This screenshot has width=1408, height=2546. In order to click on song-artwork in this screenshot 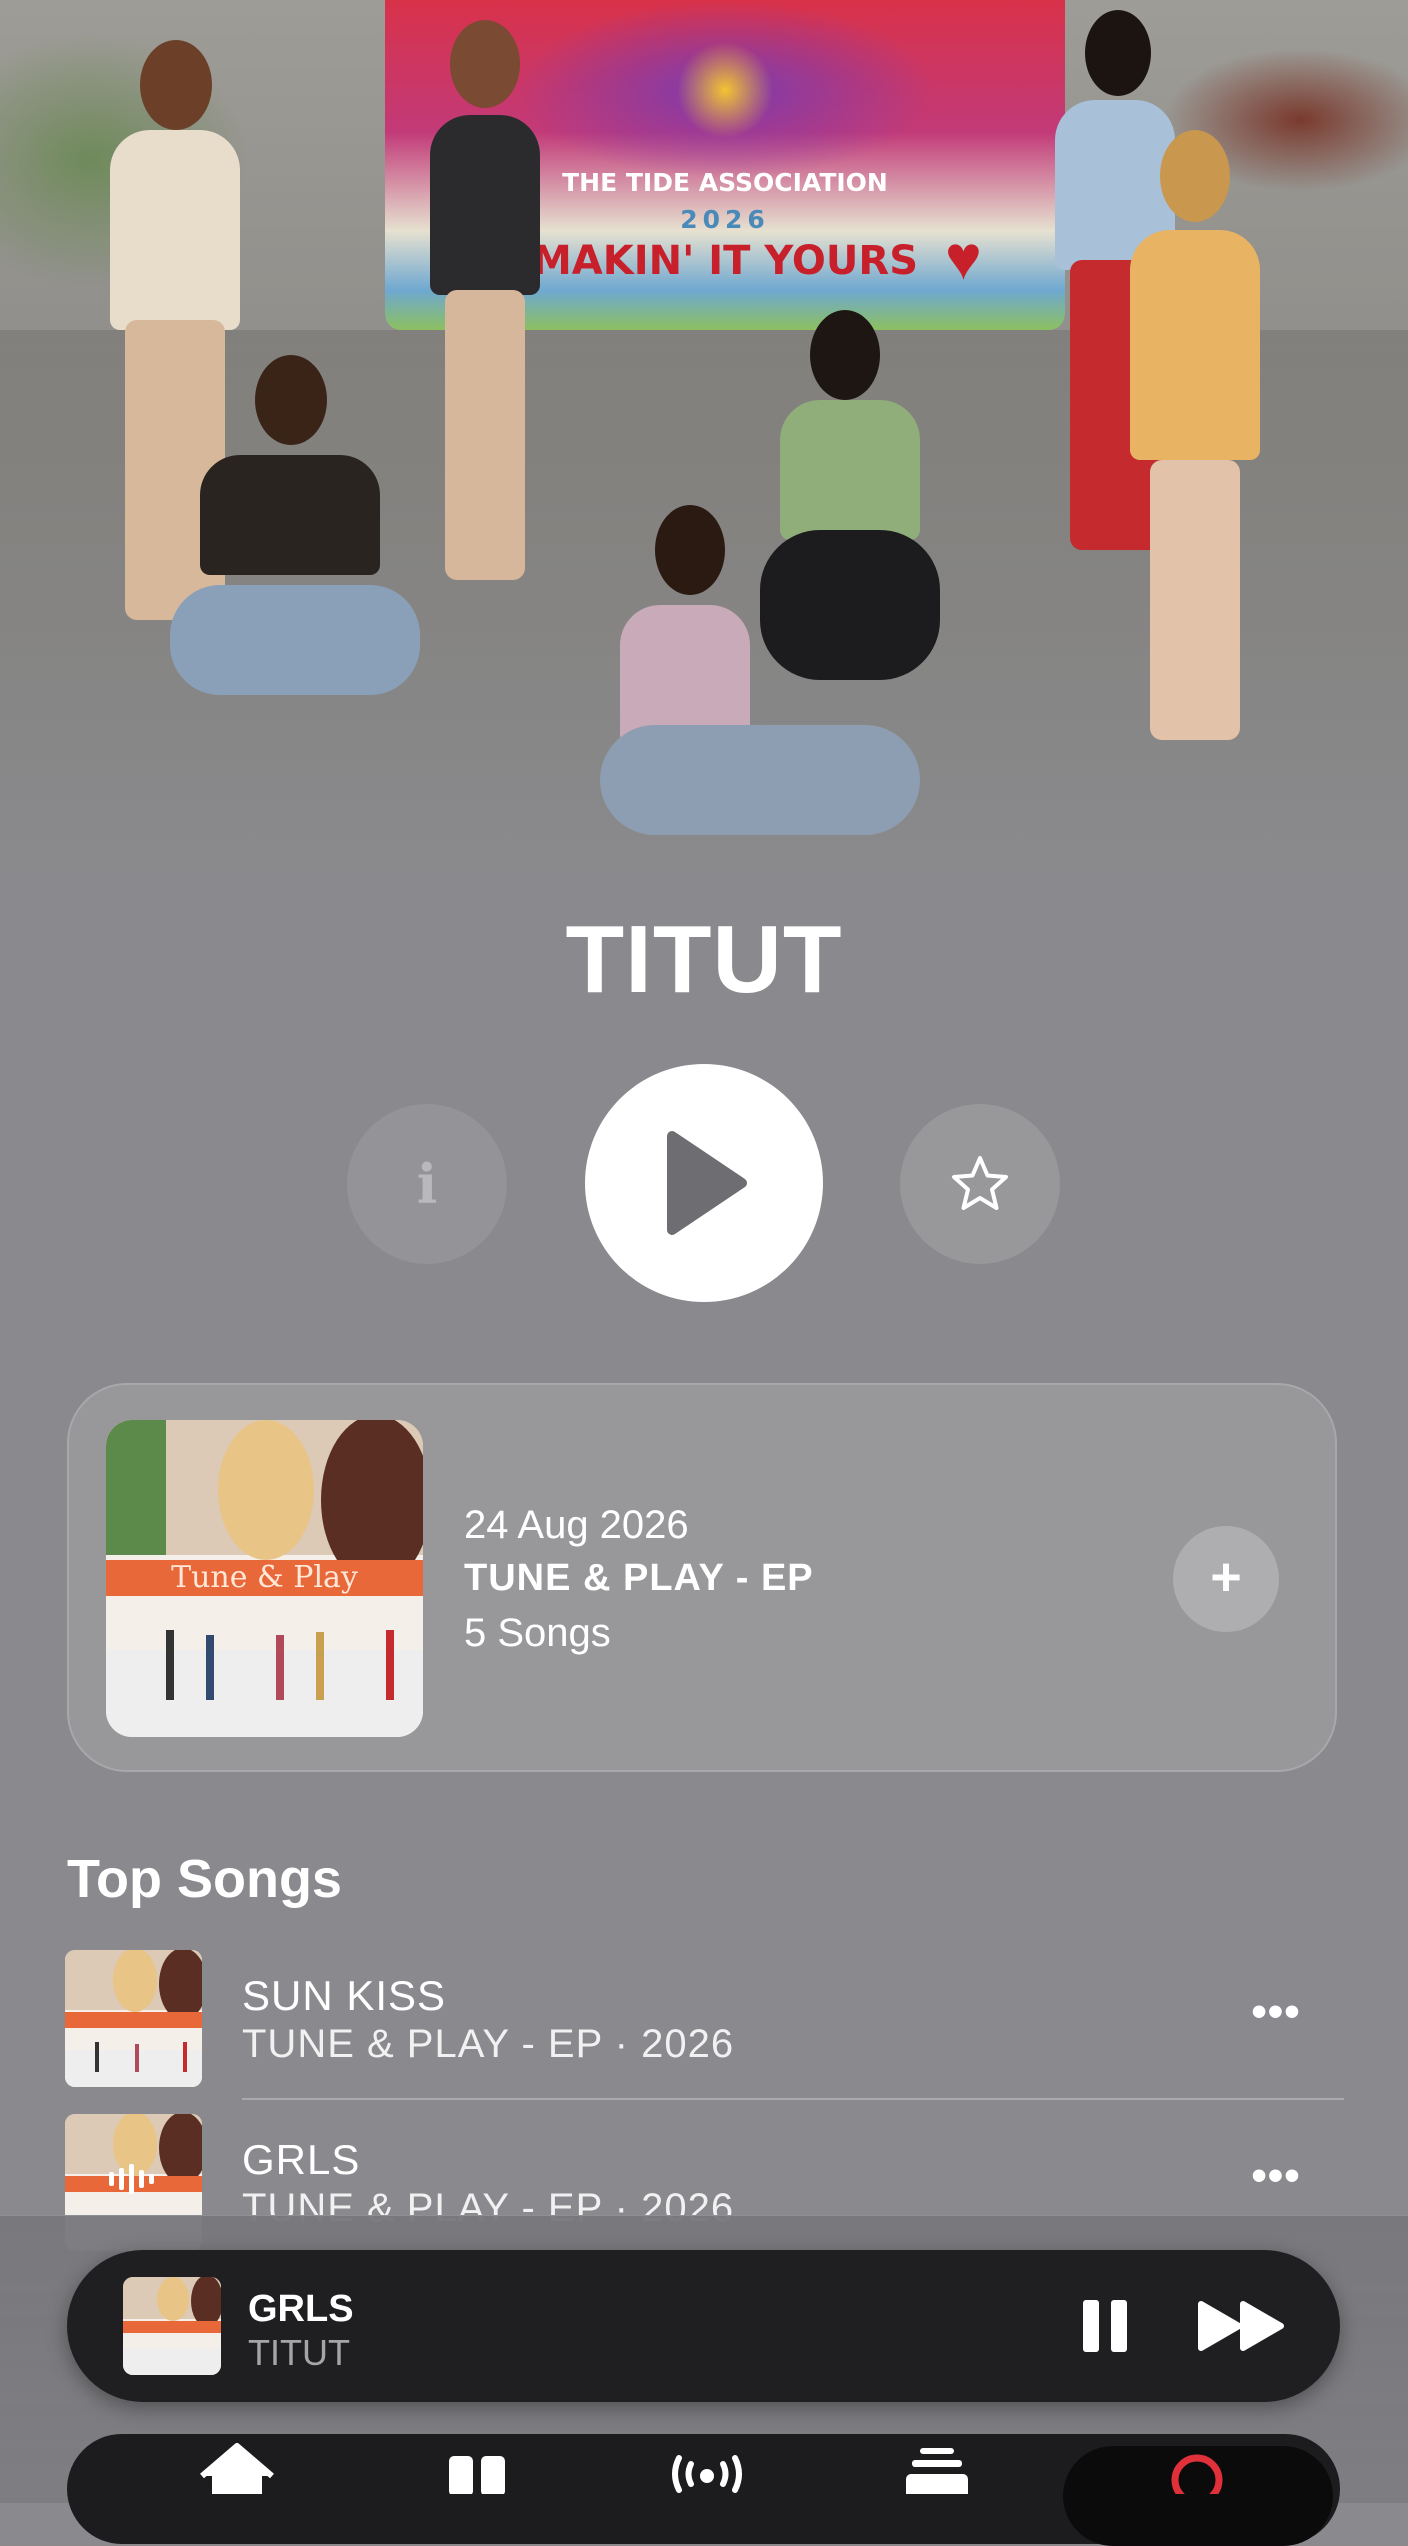, I will do `click(133, 2018)`.